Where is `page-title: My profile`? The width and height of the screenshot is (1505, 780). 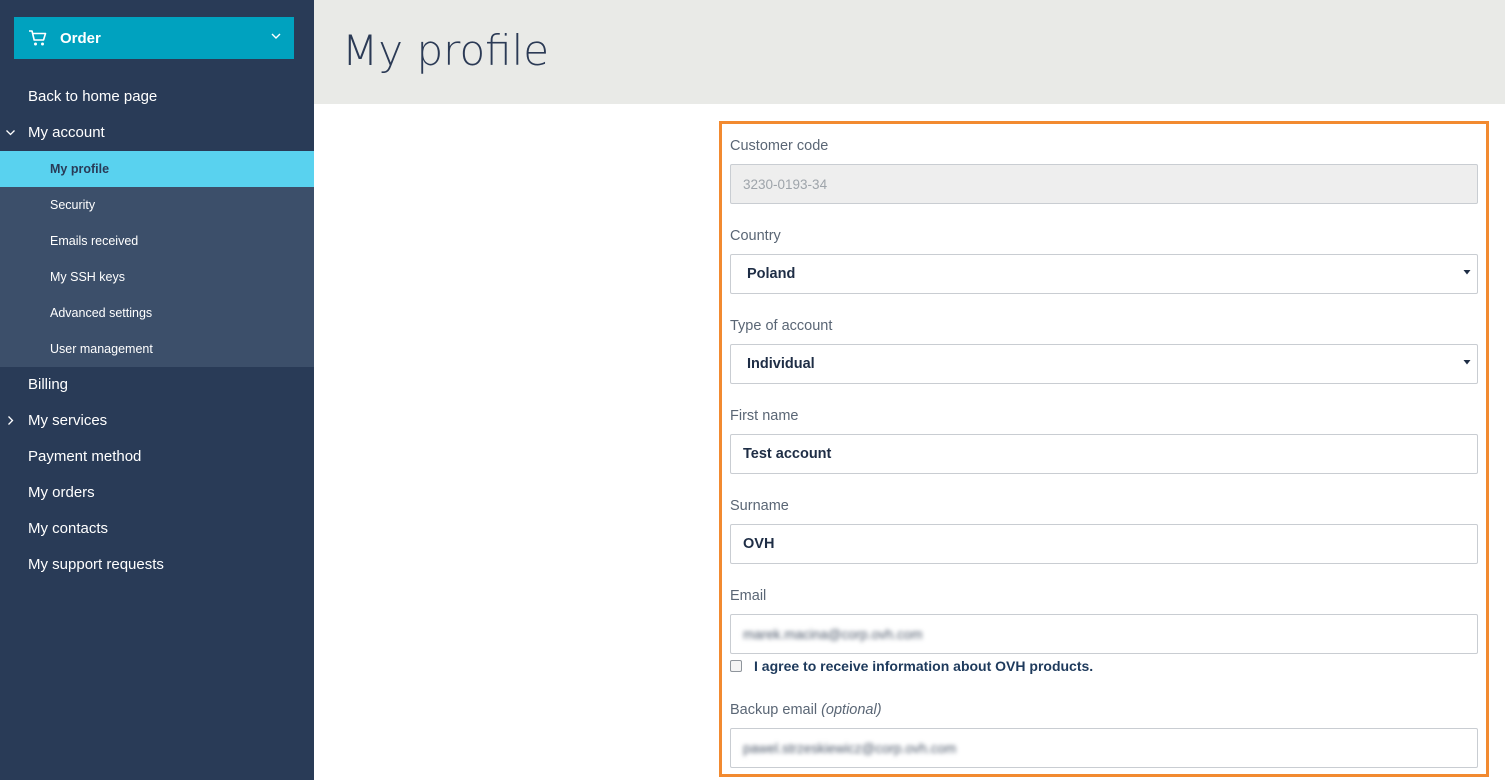
page-title: My profile is located at coordinates (446, 50).